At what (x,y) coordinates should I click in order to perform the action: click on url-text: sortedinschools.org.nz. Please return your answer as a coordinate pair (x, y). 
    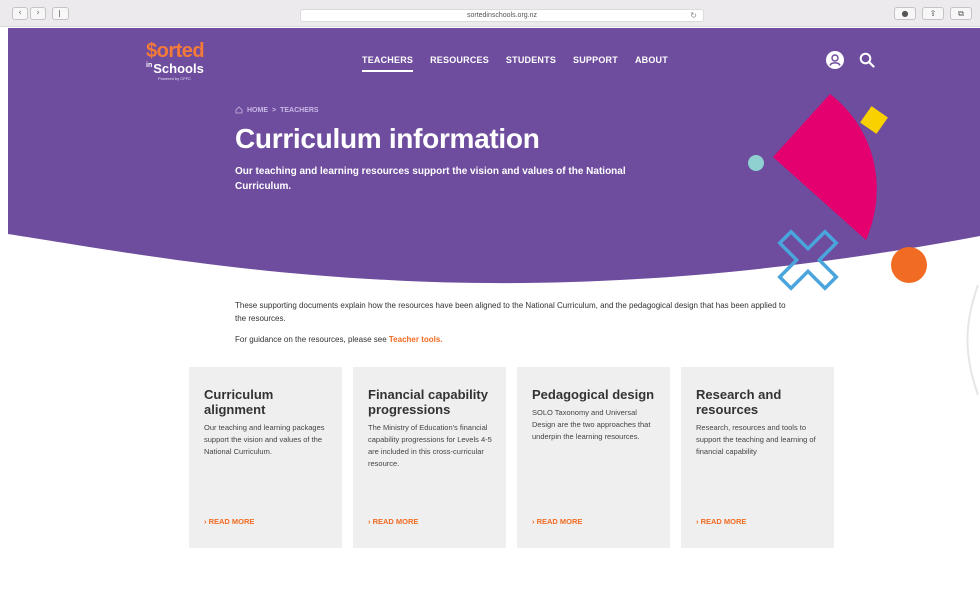
    Looking at the image, I should click on (502, 15).